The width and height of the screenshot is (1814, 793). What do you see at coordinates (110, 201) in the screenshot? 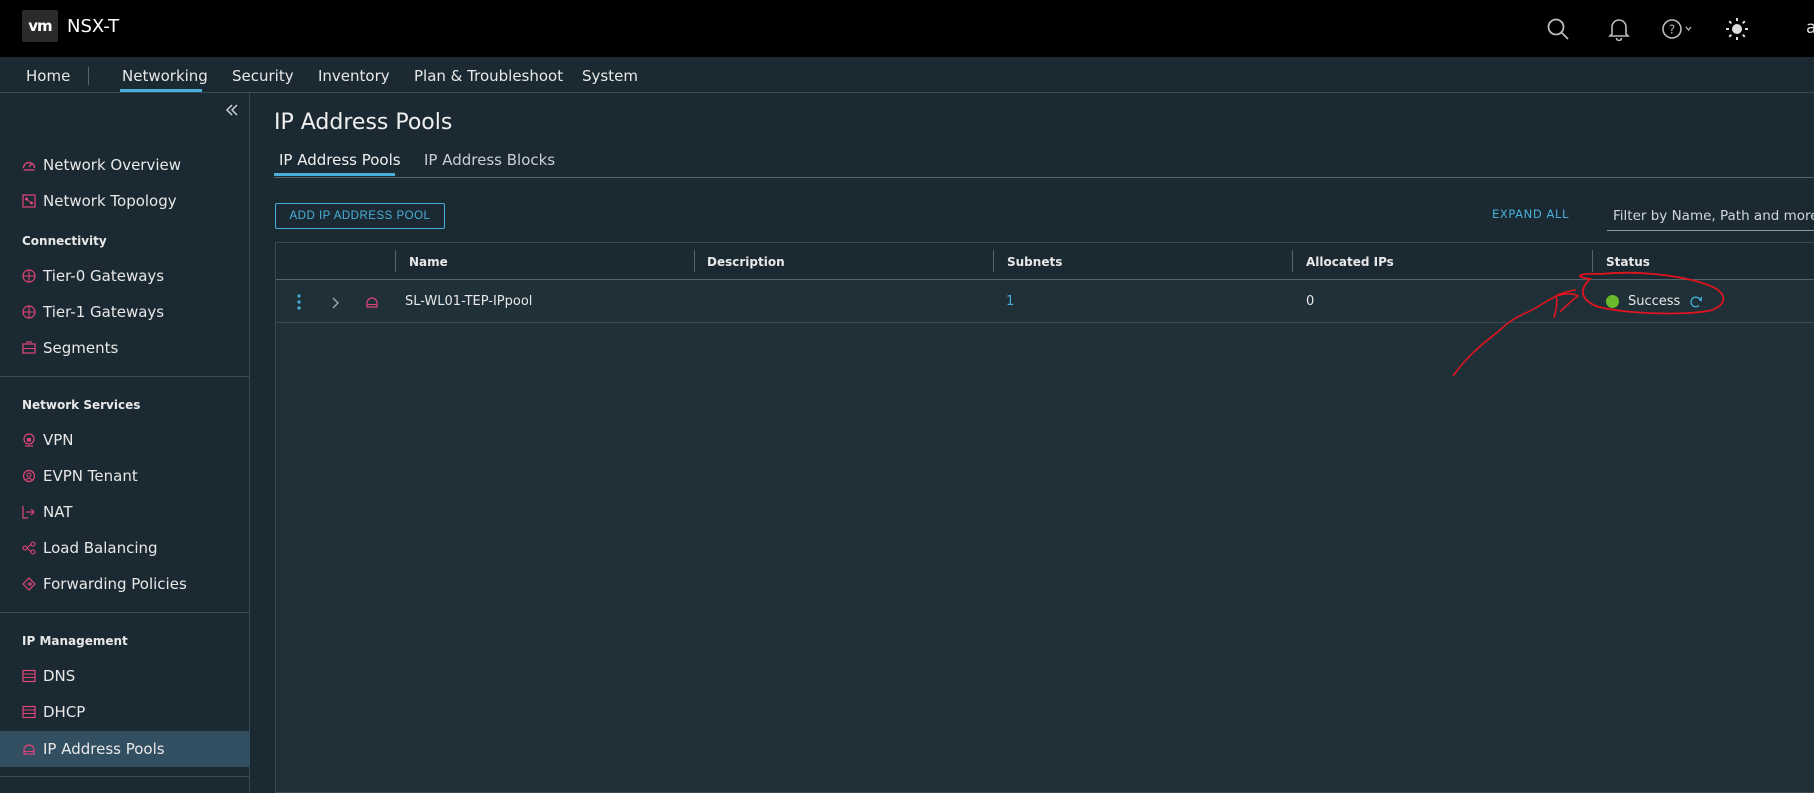
I see `sidebar-item-label: Network Topology` at bounding box center [110, 201].